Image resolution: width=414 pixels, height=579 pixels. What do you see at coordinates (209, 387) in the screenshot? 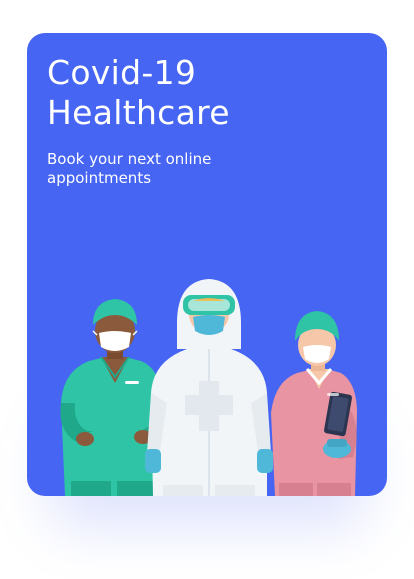
I see `hazmat-worker-icon` at bounding box center [209, 387].